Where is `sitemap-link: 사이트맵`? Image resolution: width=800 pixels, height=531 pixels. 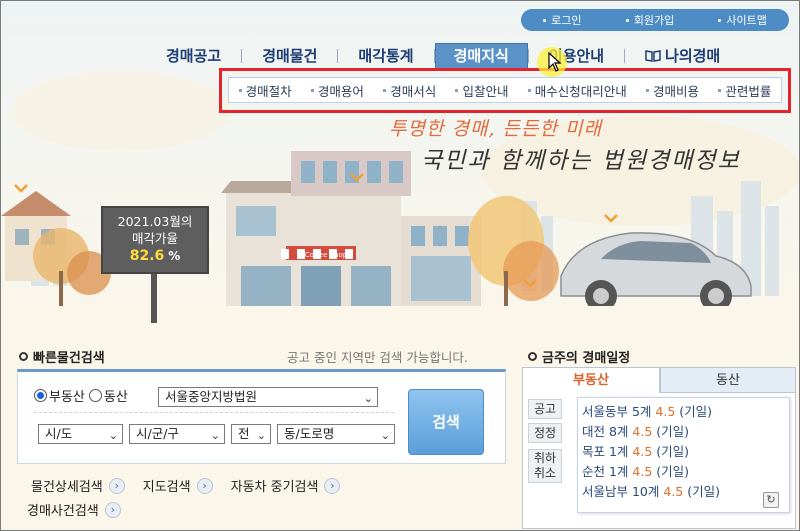
sitemap-link: 사이트맵 is located at coordinates (742, 20).